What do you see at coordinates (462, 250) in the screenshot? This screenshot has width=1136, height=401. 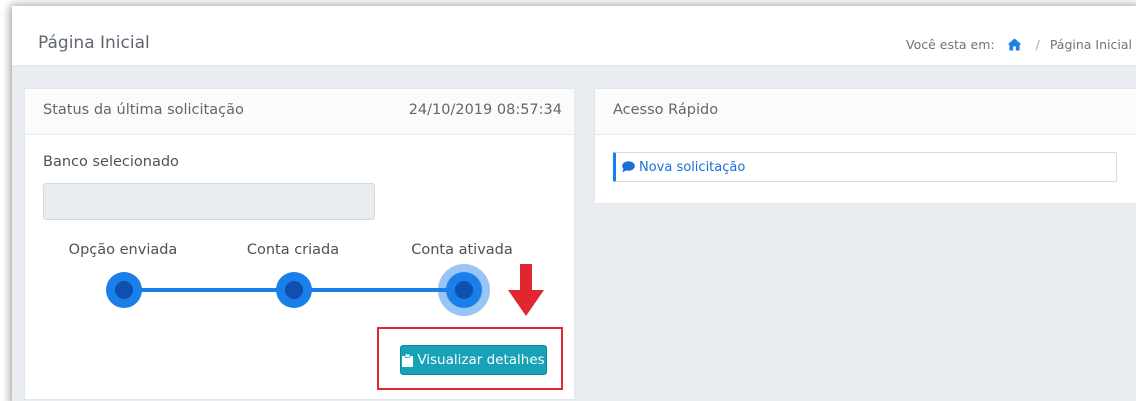 I see `step-label-activated: Conta ativada` at bounding box center [462, 250].